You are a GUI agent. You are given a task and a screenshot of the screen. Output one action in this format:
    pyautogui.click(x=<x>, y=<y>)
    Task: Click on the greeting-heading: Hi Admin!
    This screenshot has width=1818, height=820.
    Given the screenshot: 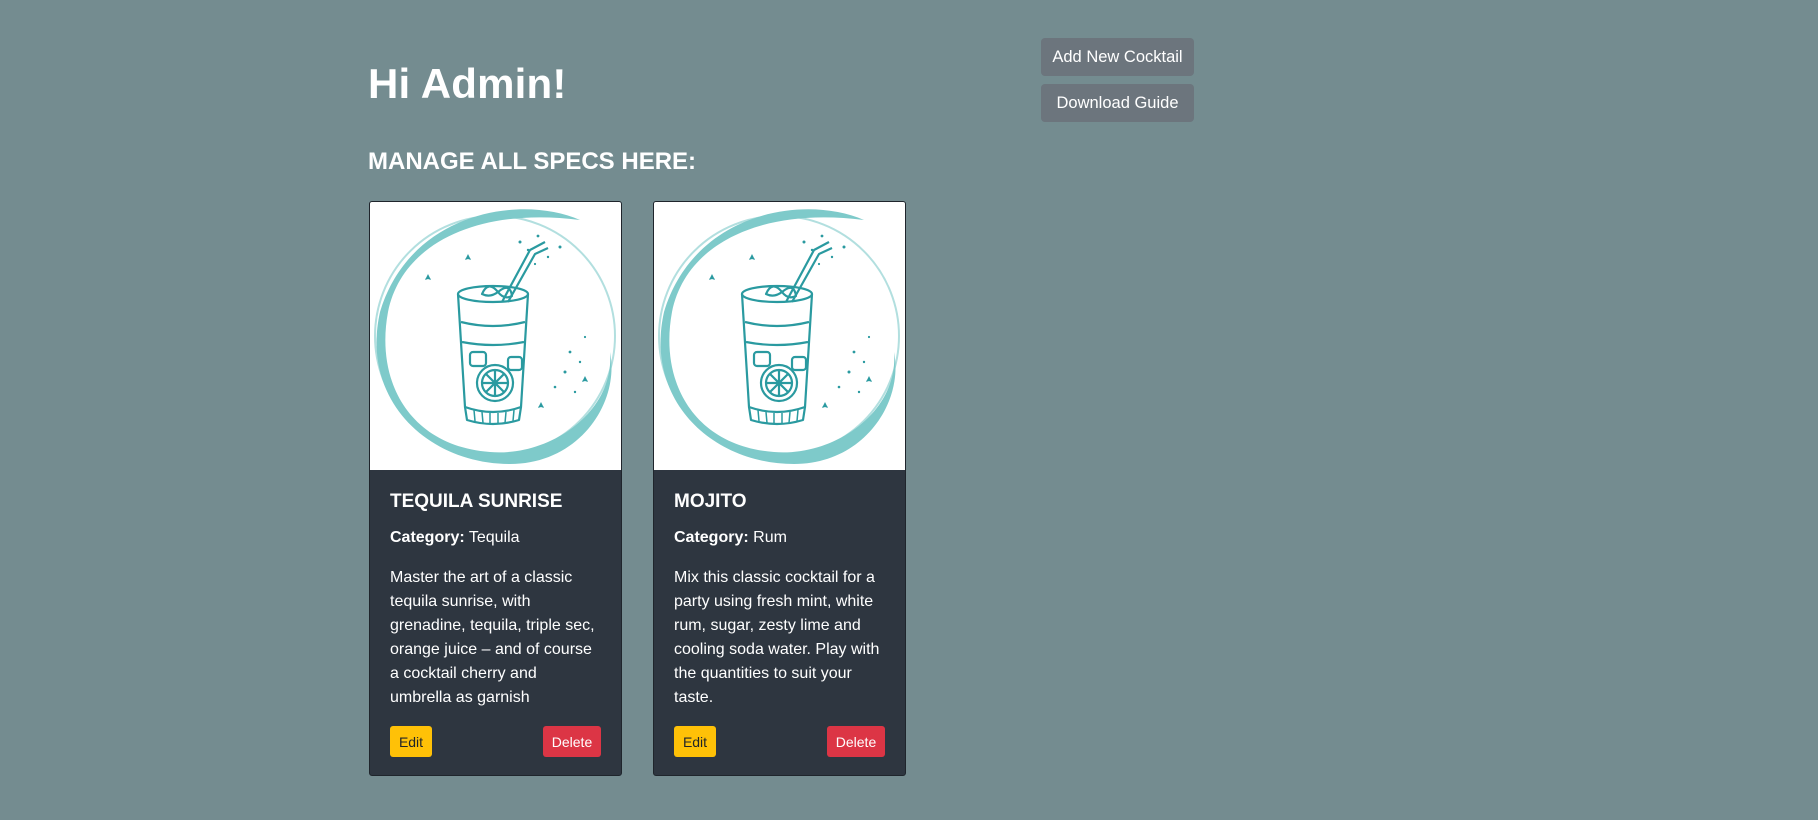 What is the action you would take?
    pyautogui.click(x=467, y=83)
    